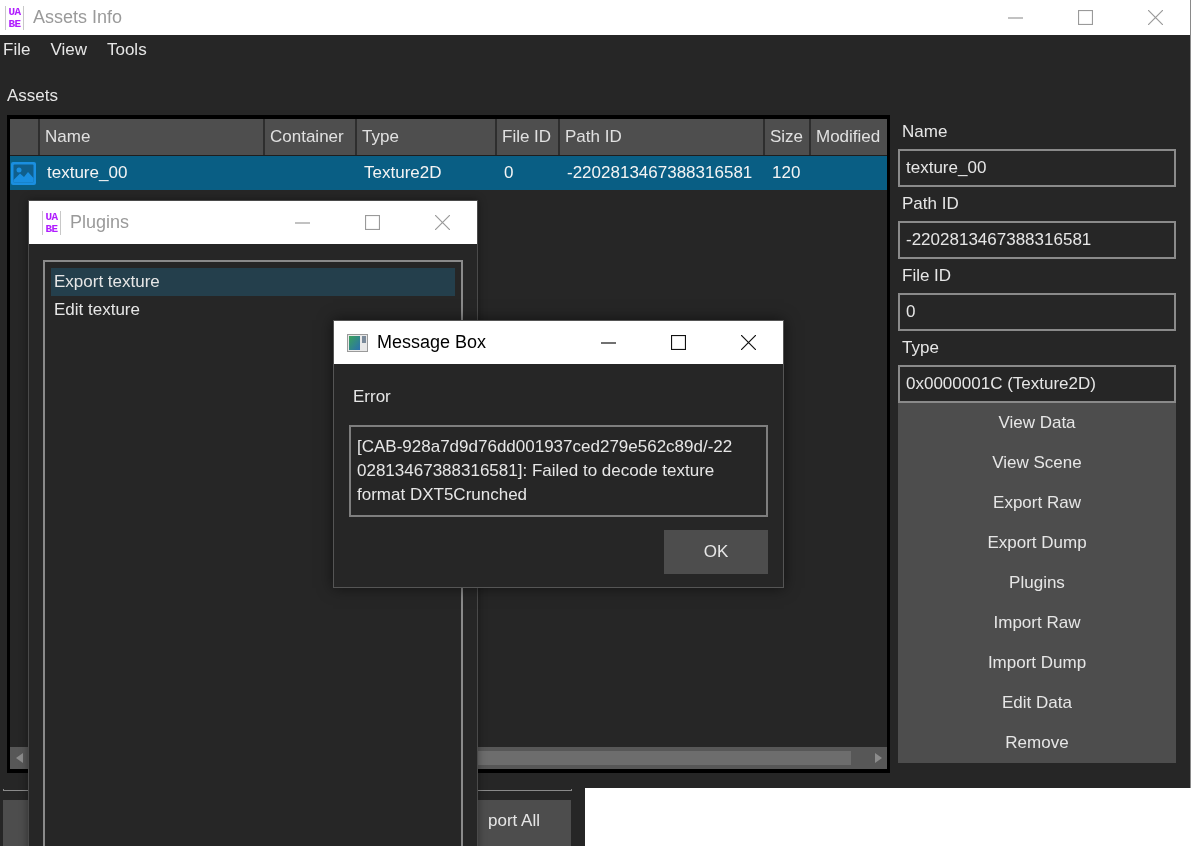  Describe the element at coordinates (930, 204) in the screenshot. I see `field-label: Path ID` at that location.